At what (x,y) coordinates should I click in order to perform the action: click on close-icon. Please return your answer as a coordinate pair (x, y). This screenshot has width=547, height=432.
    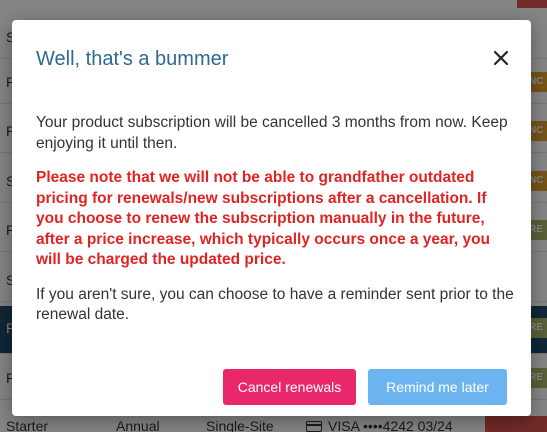
    Looking at the image, I should click on (501, 58).